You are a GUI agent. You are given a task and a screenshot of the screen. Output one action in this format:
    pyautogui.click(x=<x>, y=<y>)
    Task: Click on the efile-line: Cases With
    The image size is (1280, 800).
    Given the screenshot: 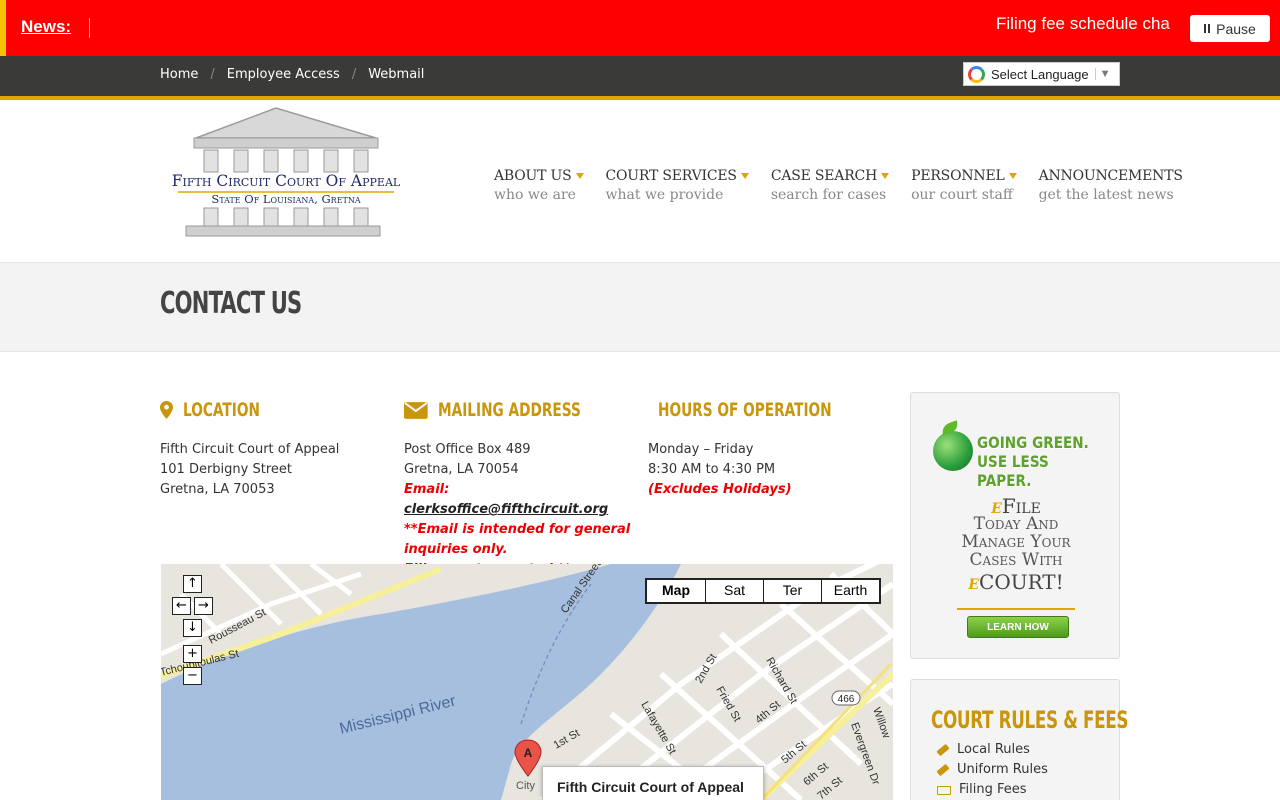 What is the action you would take?
    pyautogui.click(x=1016, y=560)
    